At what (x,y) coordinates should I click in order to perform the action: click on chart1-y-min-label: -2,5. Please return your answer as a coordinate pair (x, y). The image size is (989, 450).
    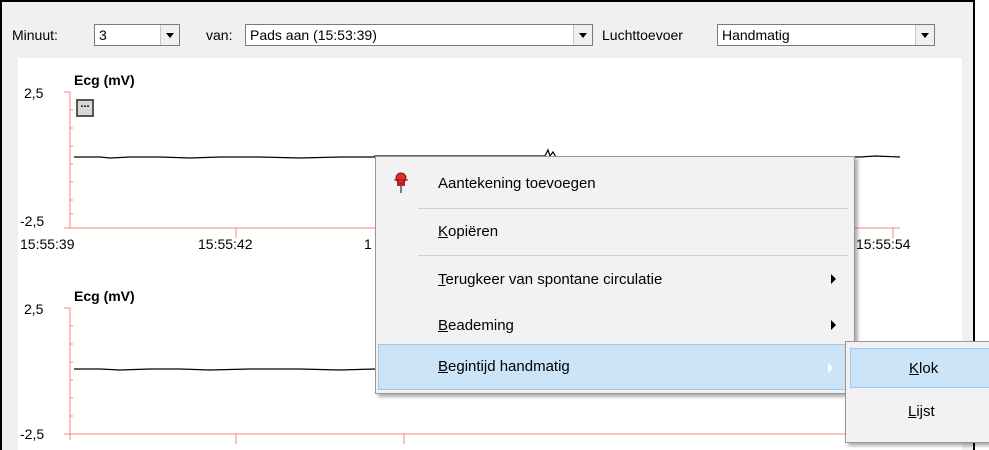
    Looking at the image, I should click on (32, 221).